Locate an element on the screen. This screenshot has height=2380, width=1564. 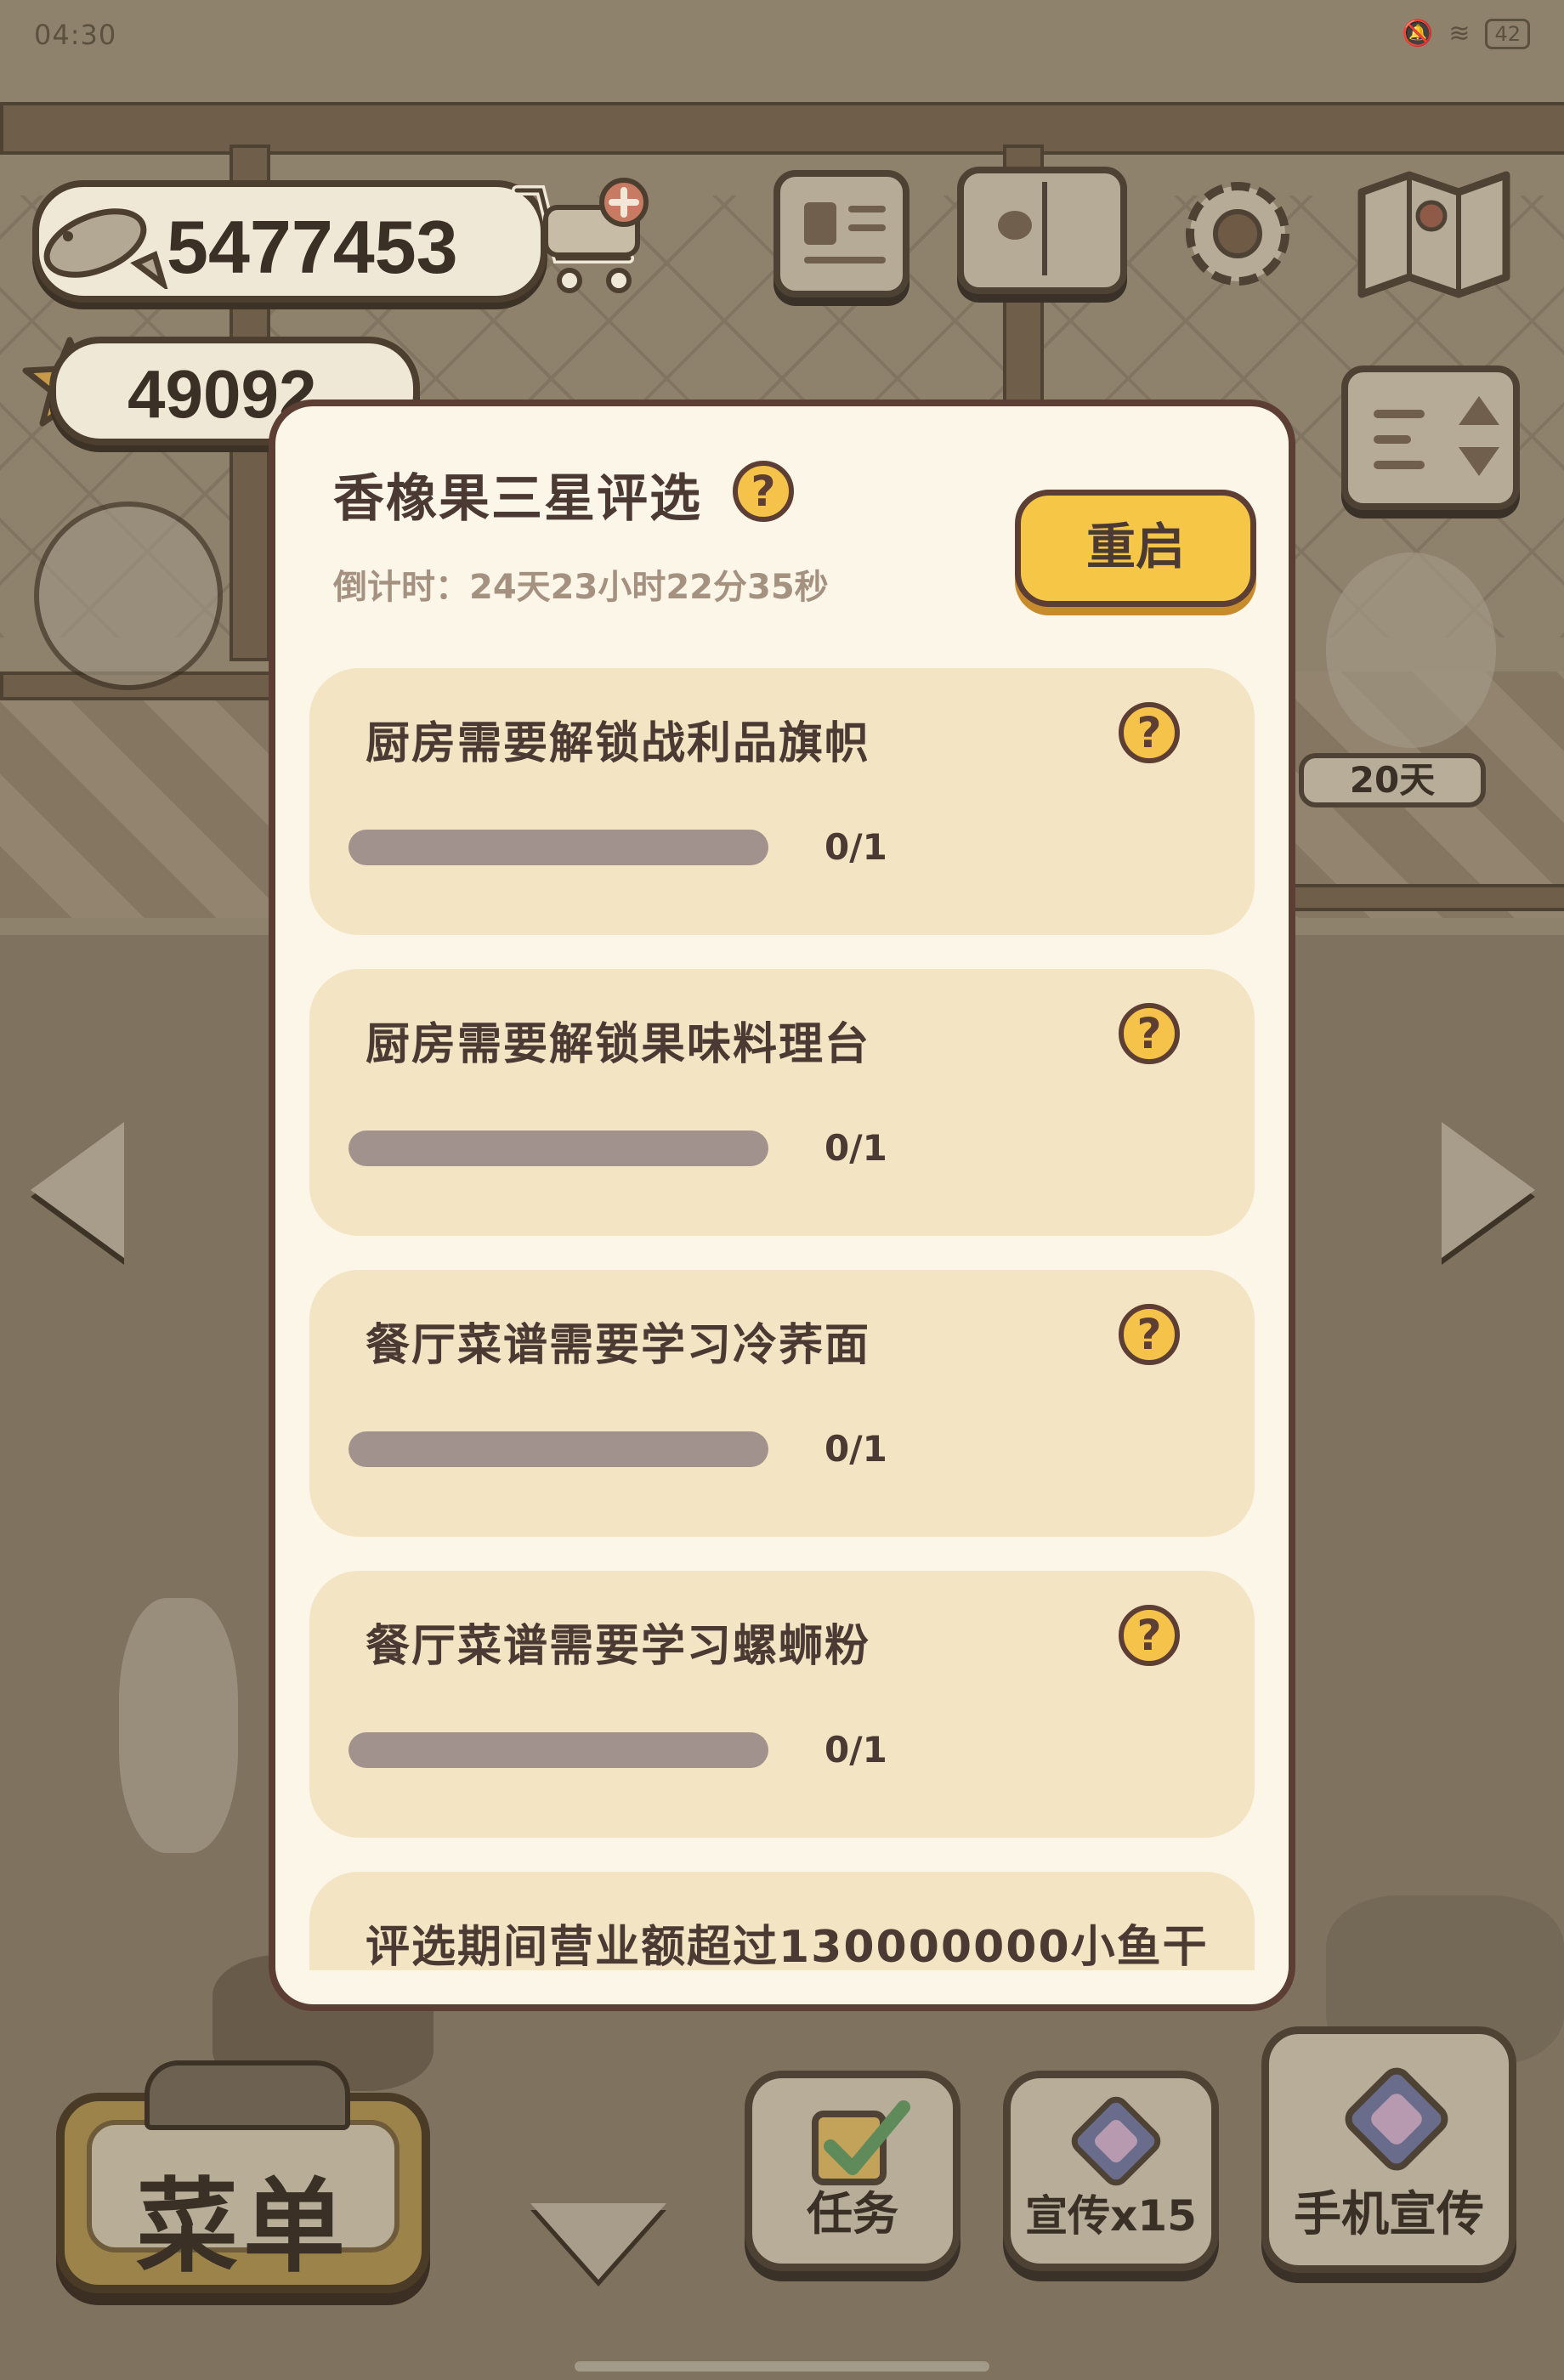
customer-character is located at coordinates (1411, 650).